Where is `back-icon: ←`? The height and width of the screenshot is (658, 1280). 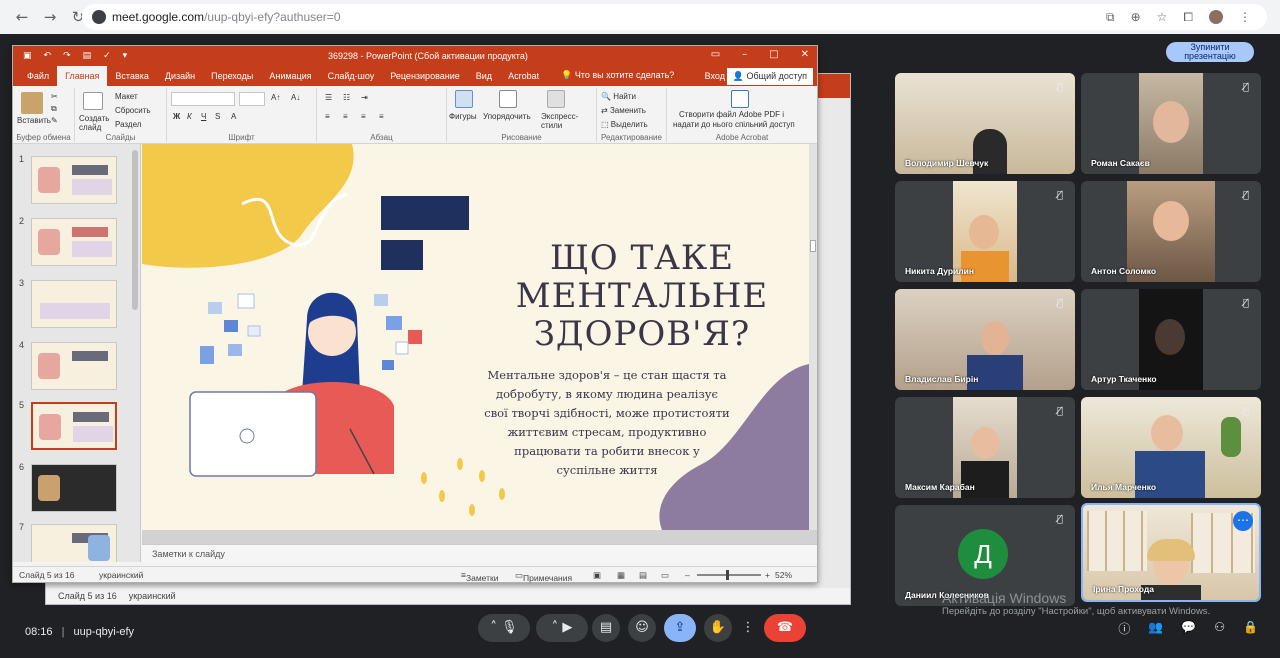 back-icon: ← is located at coordinates (22, 17).